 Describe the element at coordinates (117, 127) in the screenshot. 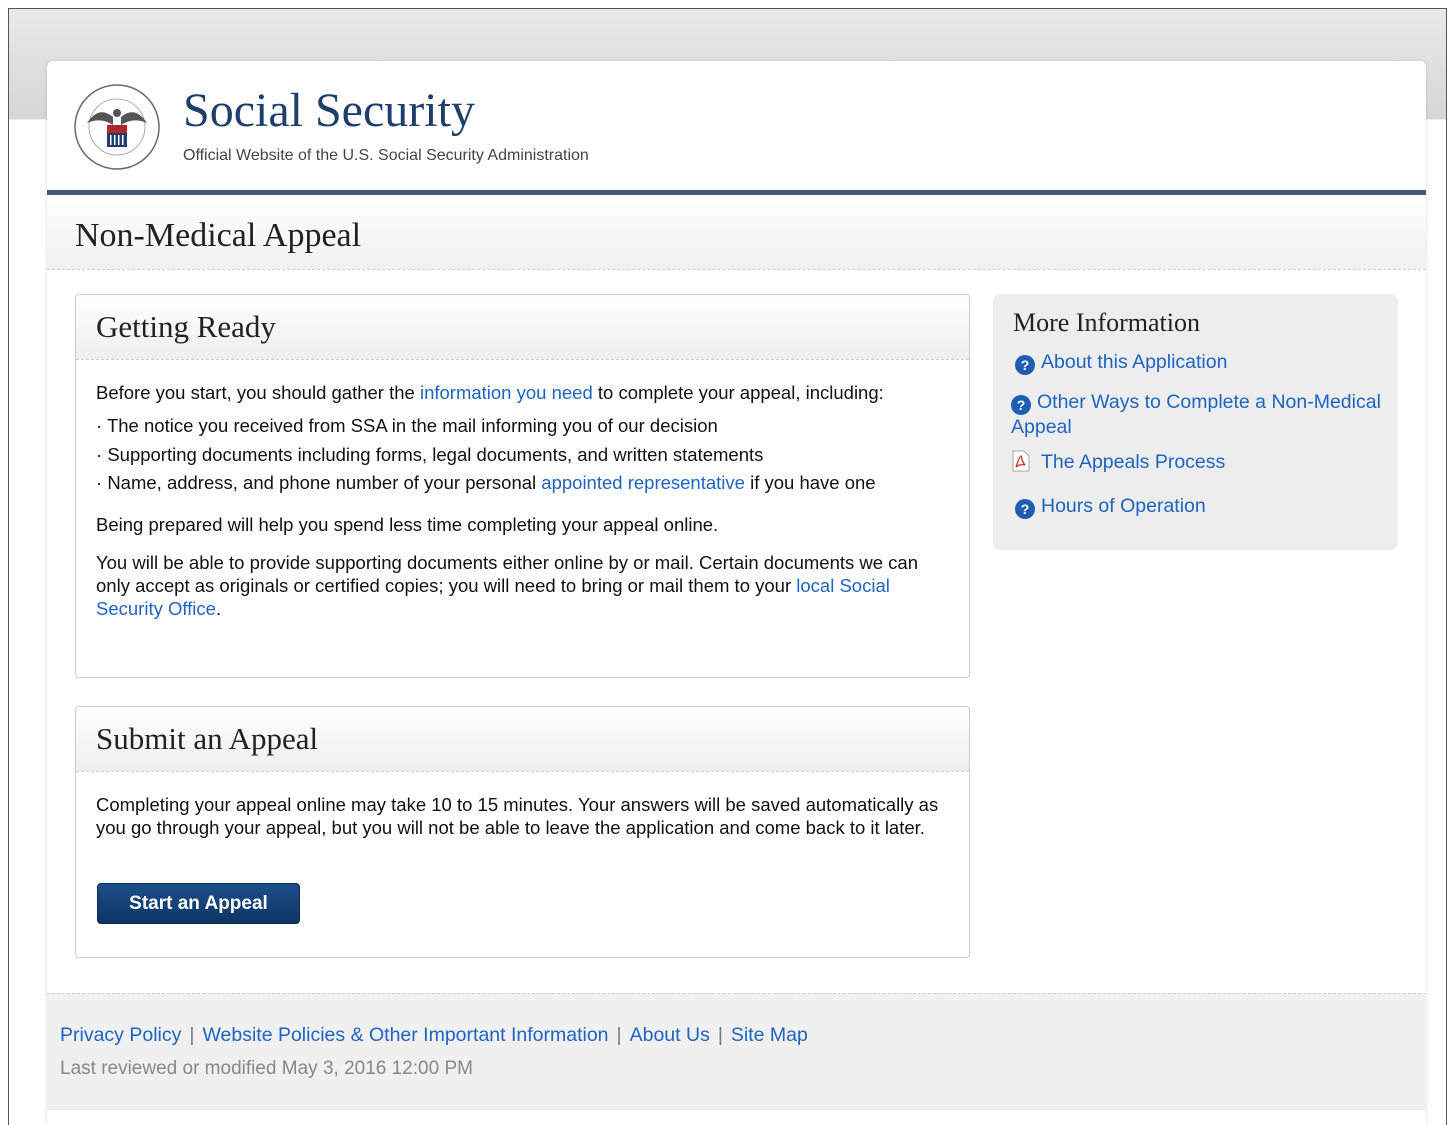

I see `ssa-seal-logo` at that location.